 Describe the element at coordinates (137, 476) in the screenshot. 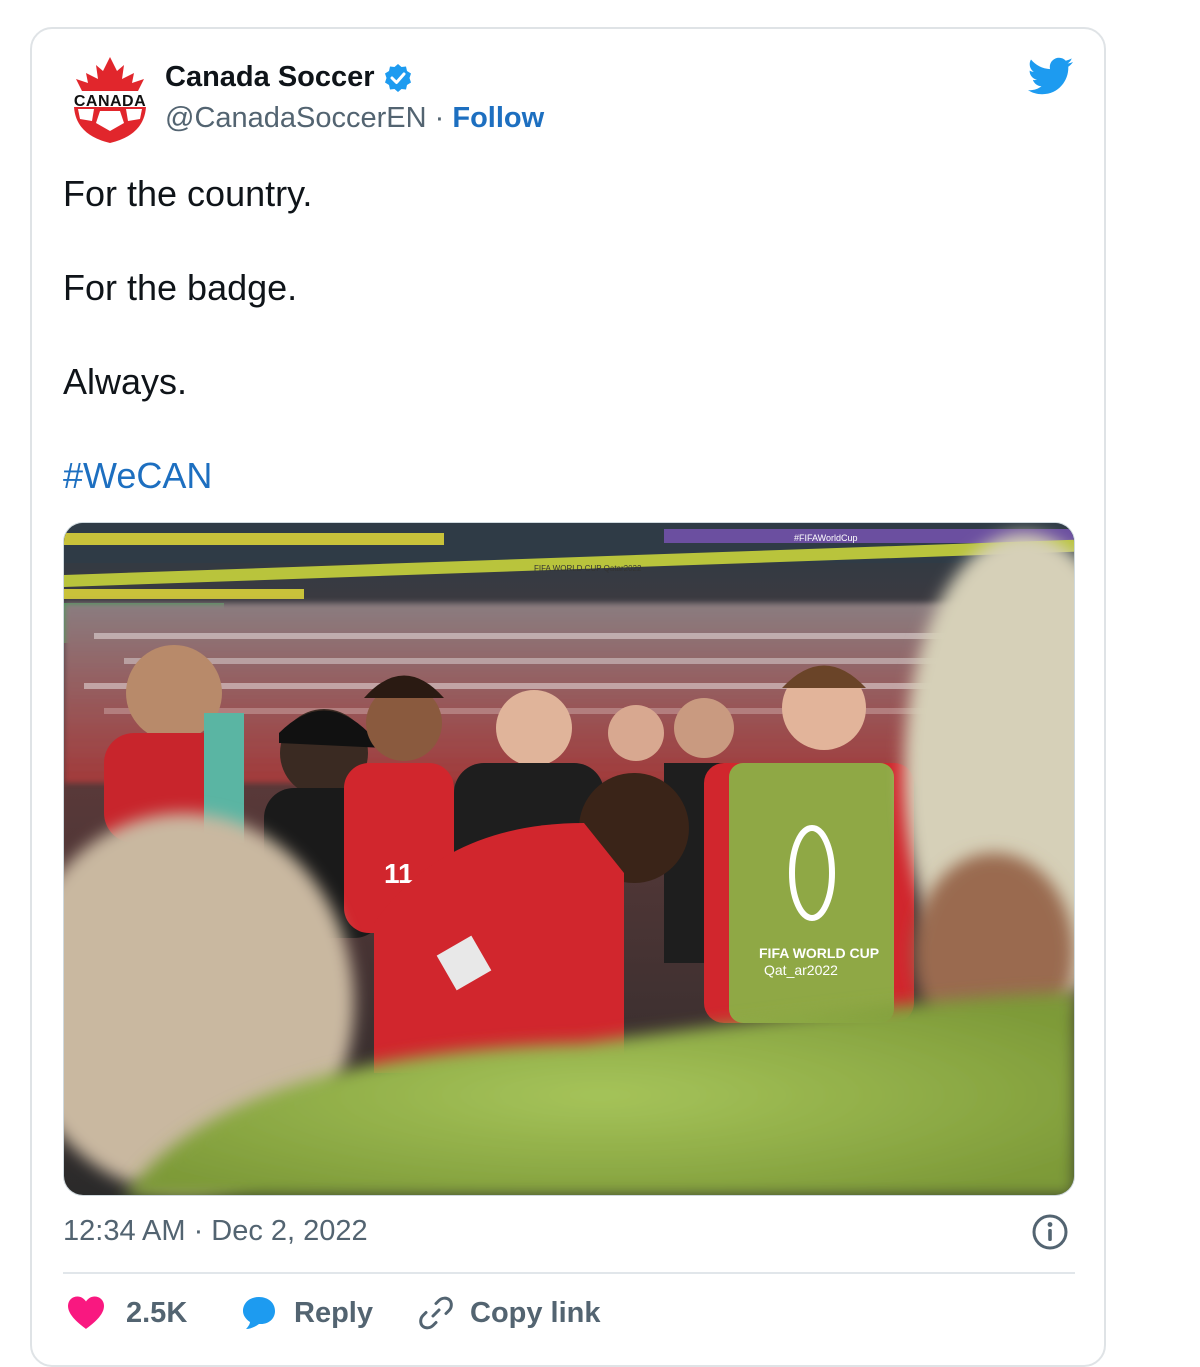

I see `hashtag-link: #WeCAN` at that location.